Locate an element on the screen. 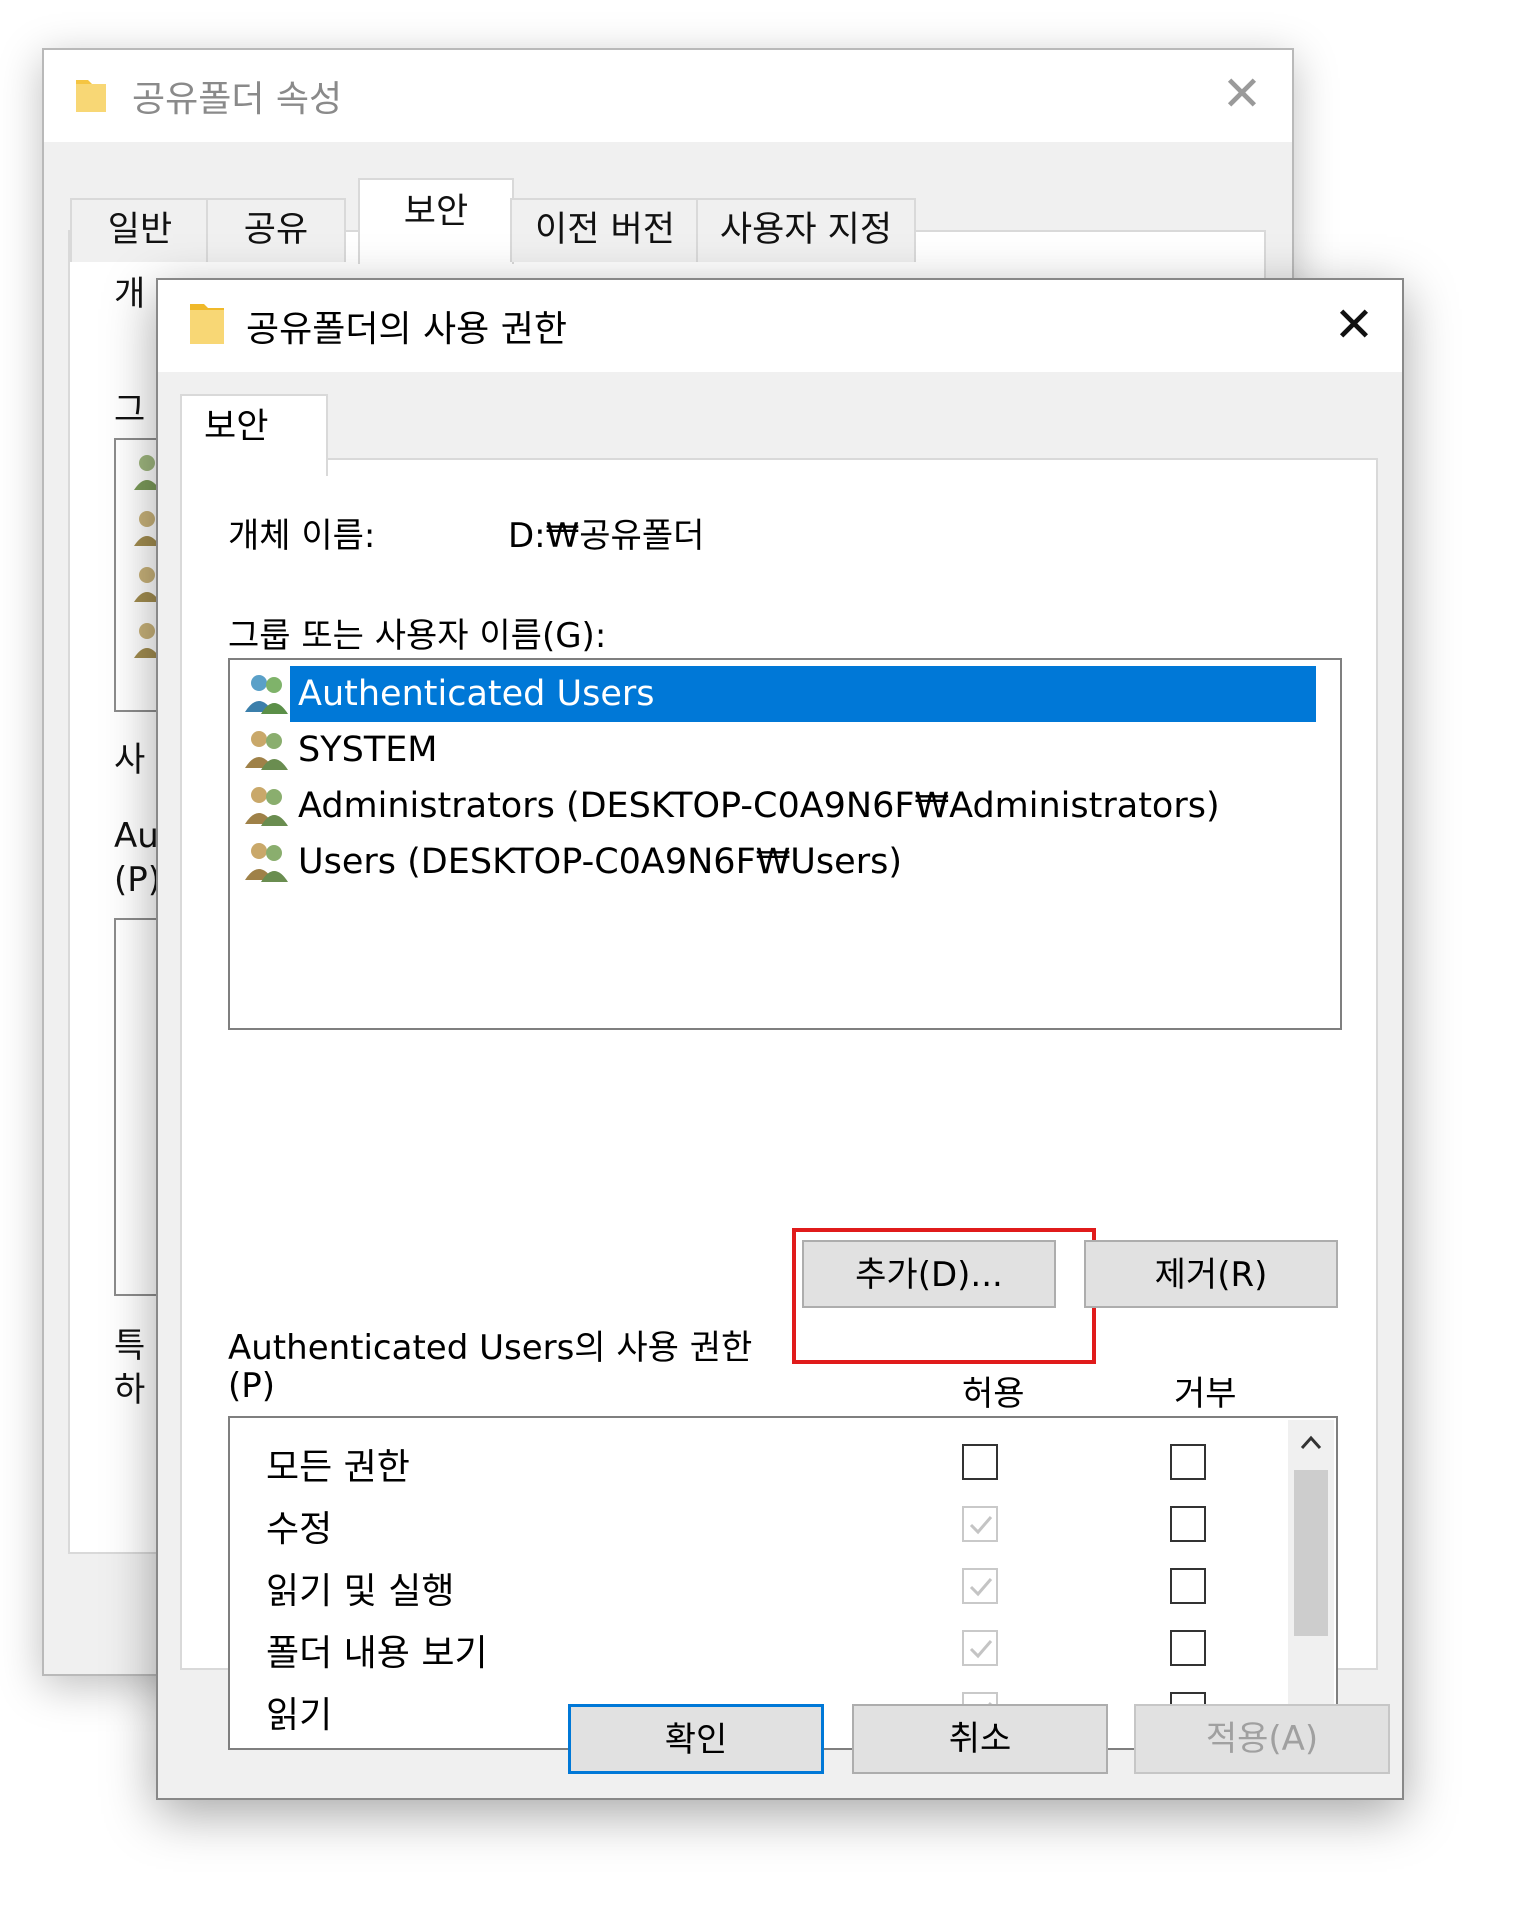  allow-column-header: 허용 is located at coordinates (993, 1394).